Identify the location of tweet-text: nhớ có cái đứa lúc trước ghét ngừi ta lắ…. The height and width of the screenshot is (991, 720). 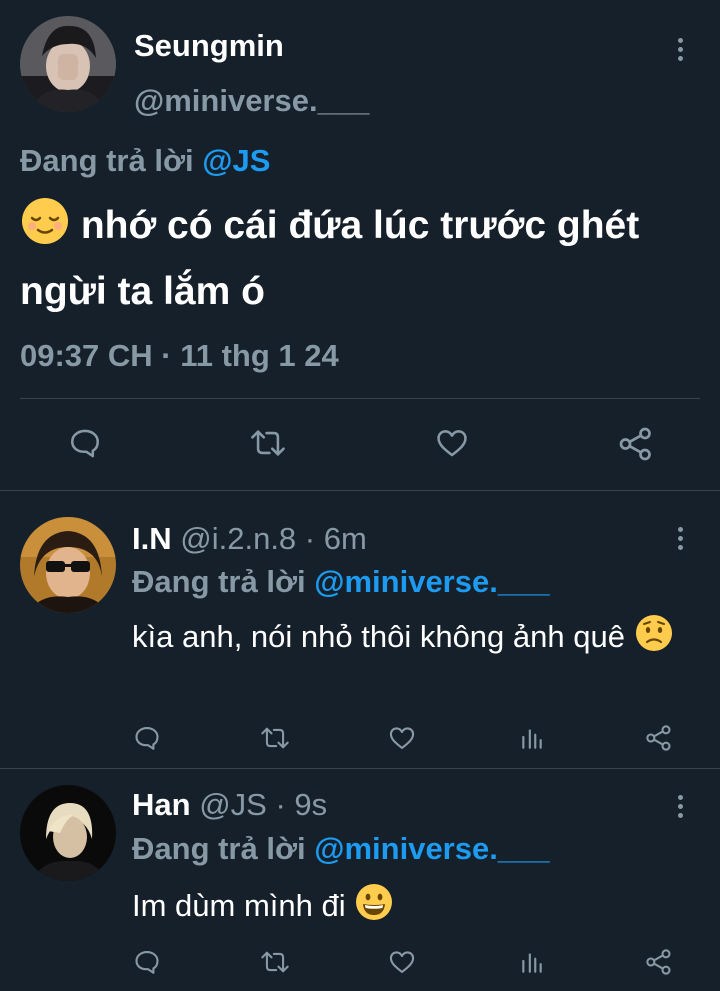
(365, 258).